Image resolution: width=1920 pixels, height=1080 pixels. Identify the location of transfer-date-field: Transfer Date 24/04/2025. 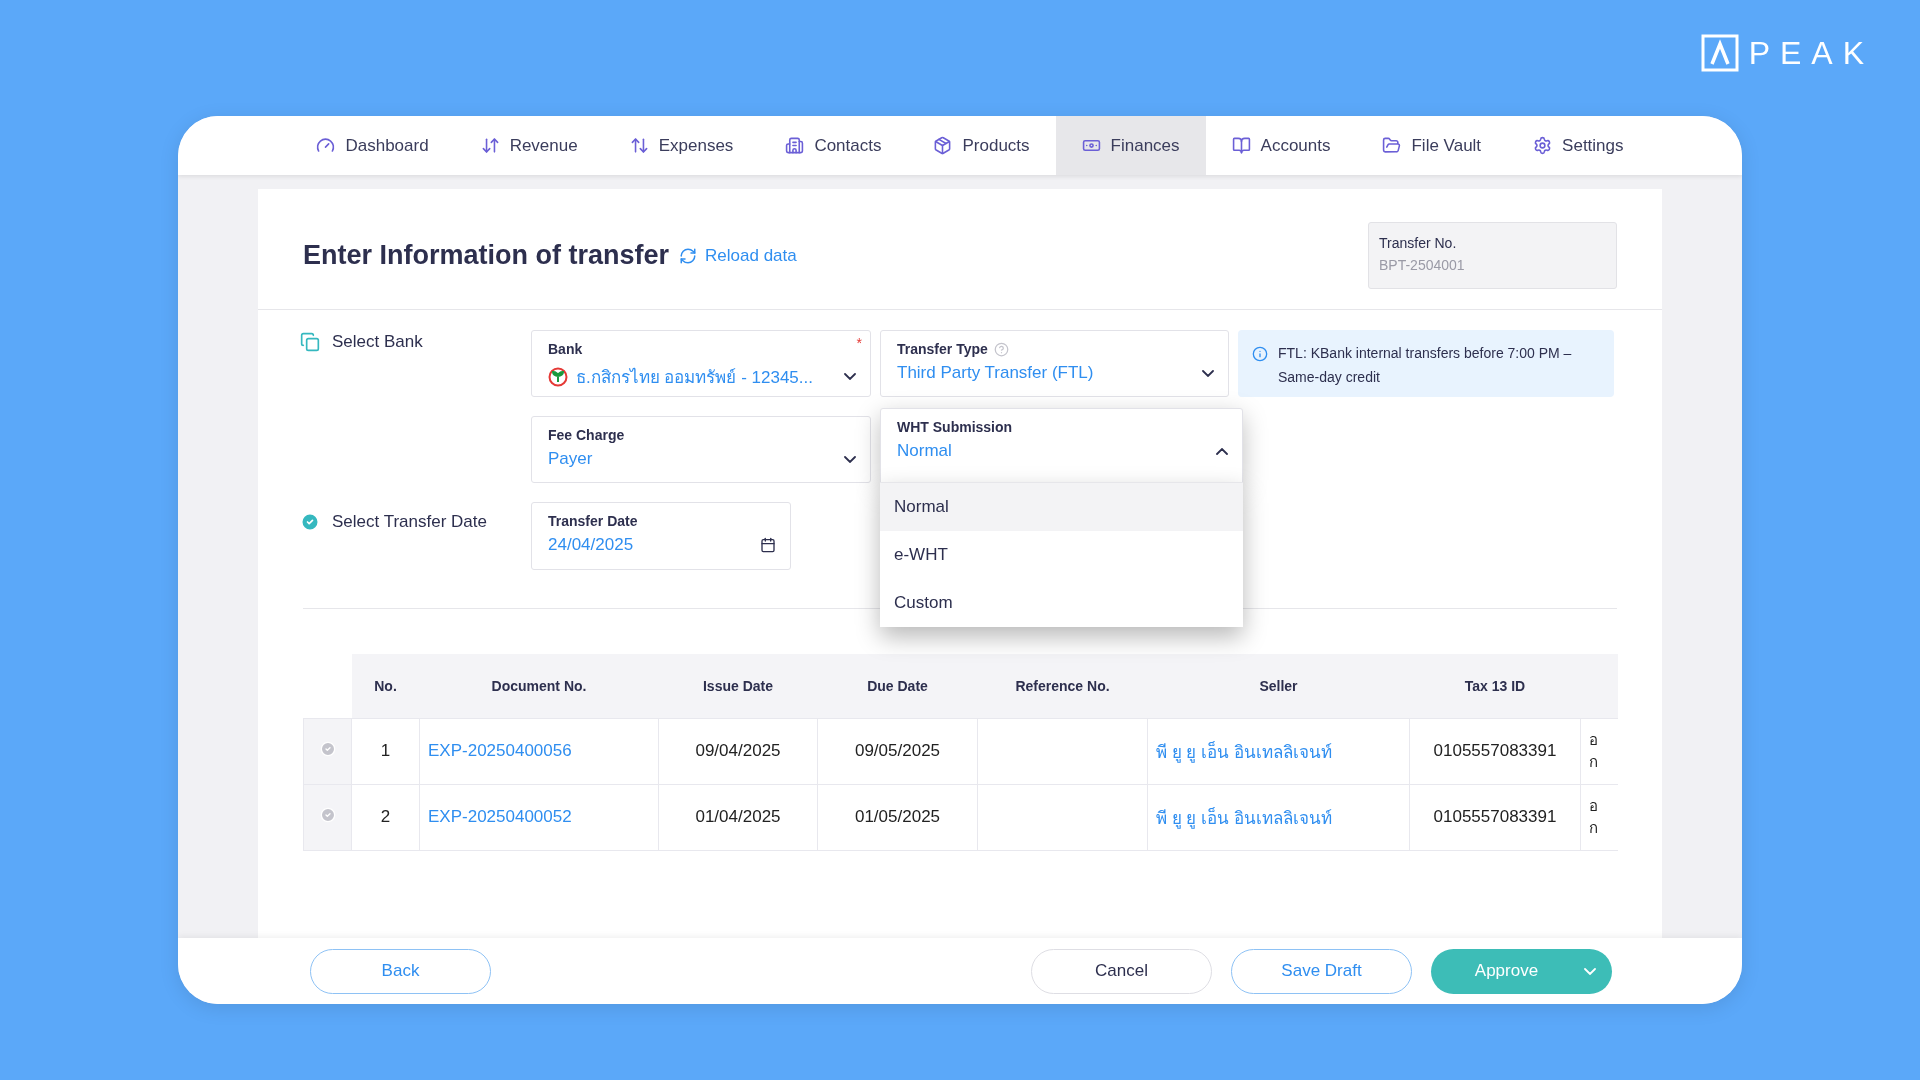
(661, 536).